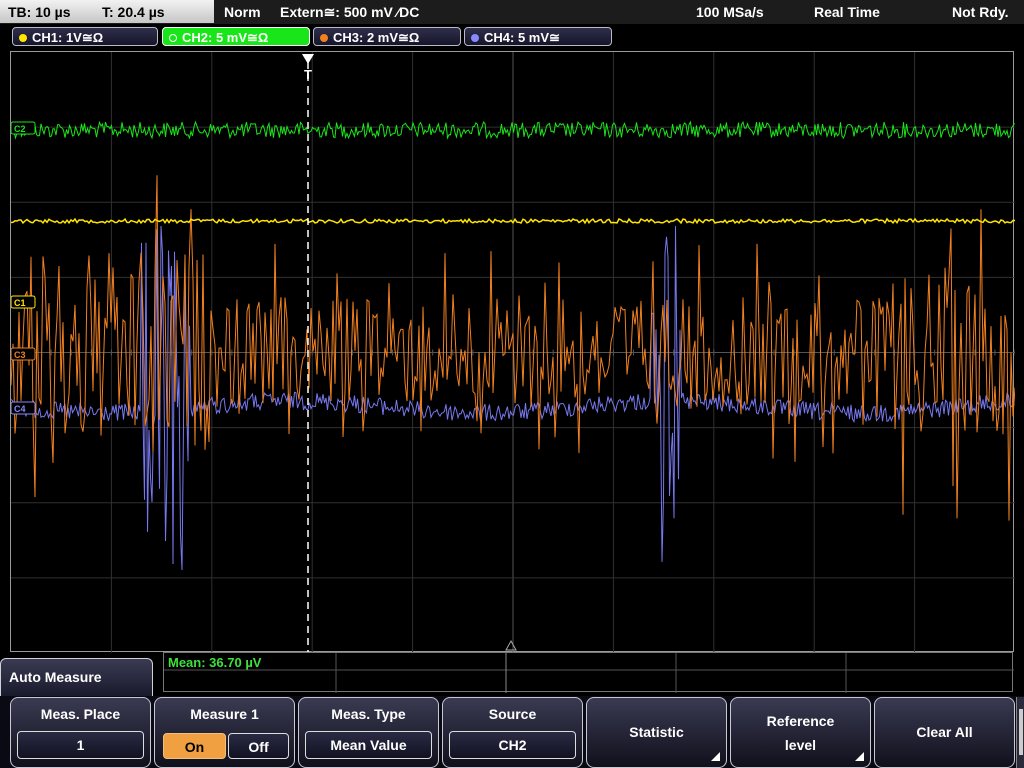 The image size is (1024, 768). Describe the element at coordinates (194, 746) in the screenshot. I see `measure1-on-button: On` at that location.